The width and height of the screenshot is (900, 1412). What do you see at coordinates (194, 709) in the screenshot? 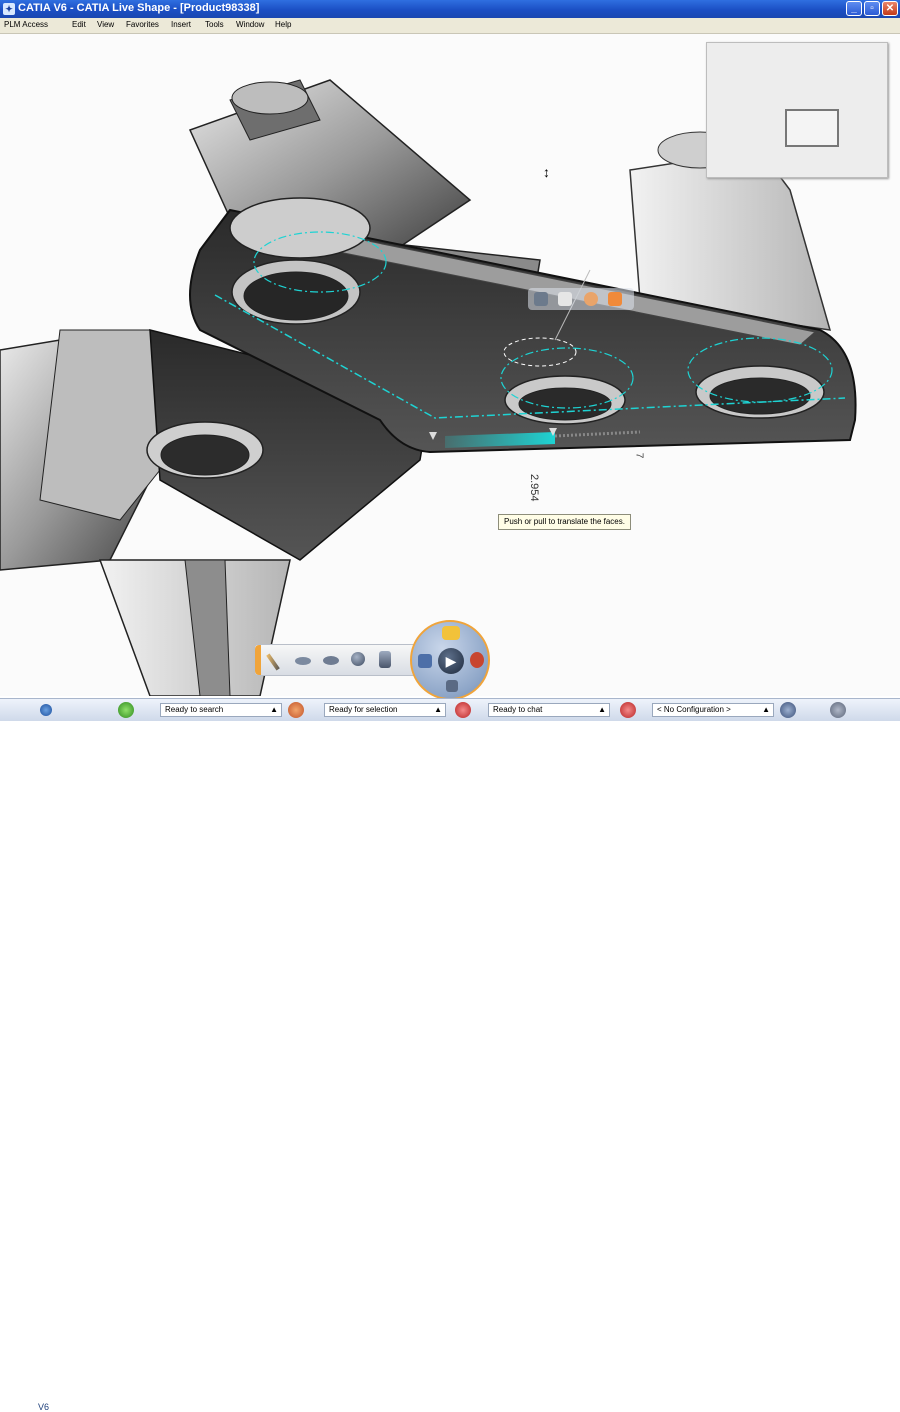
I see `search-field-text: Ready to search` at bounding box center [194, 709].